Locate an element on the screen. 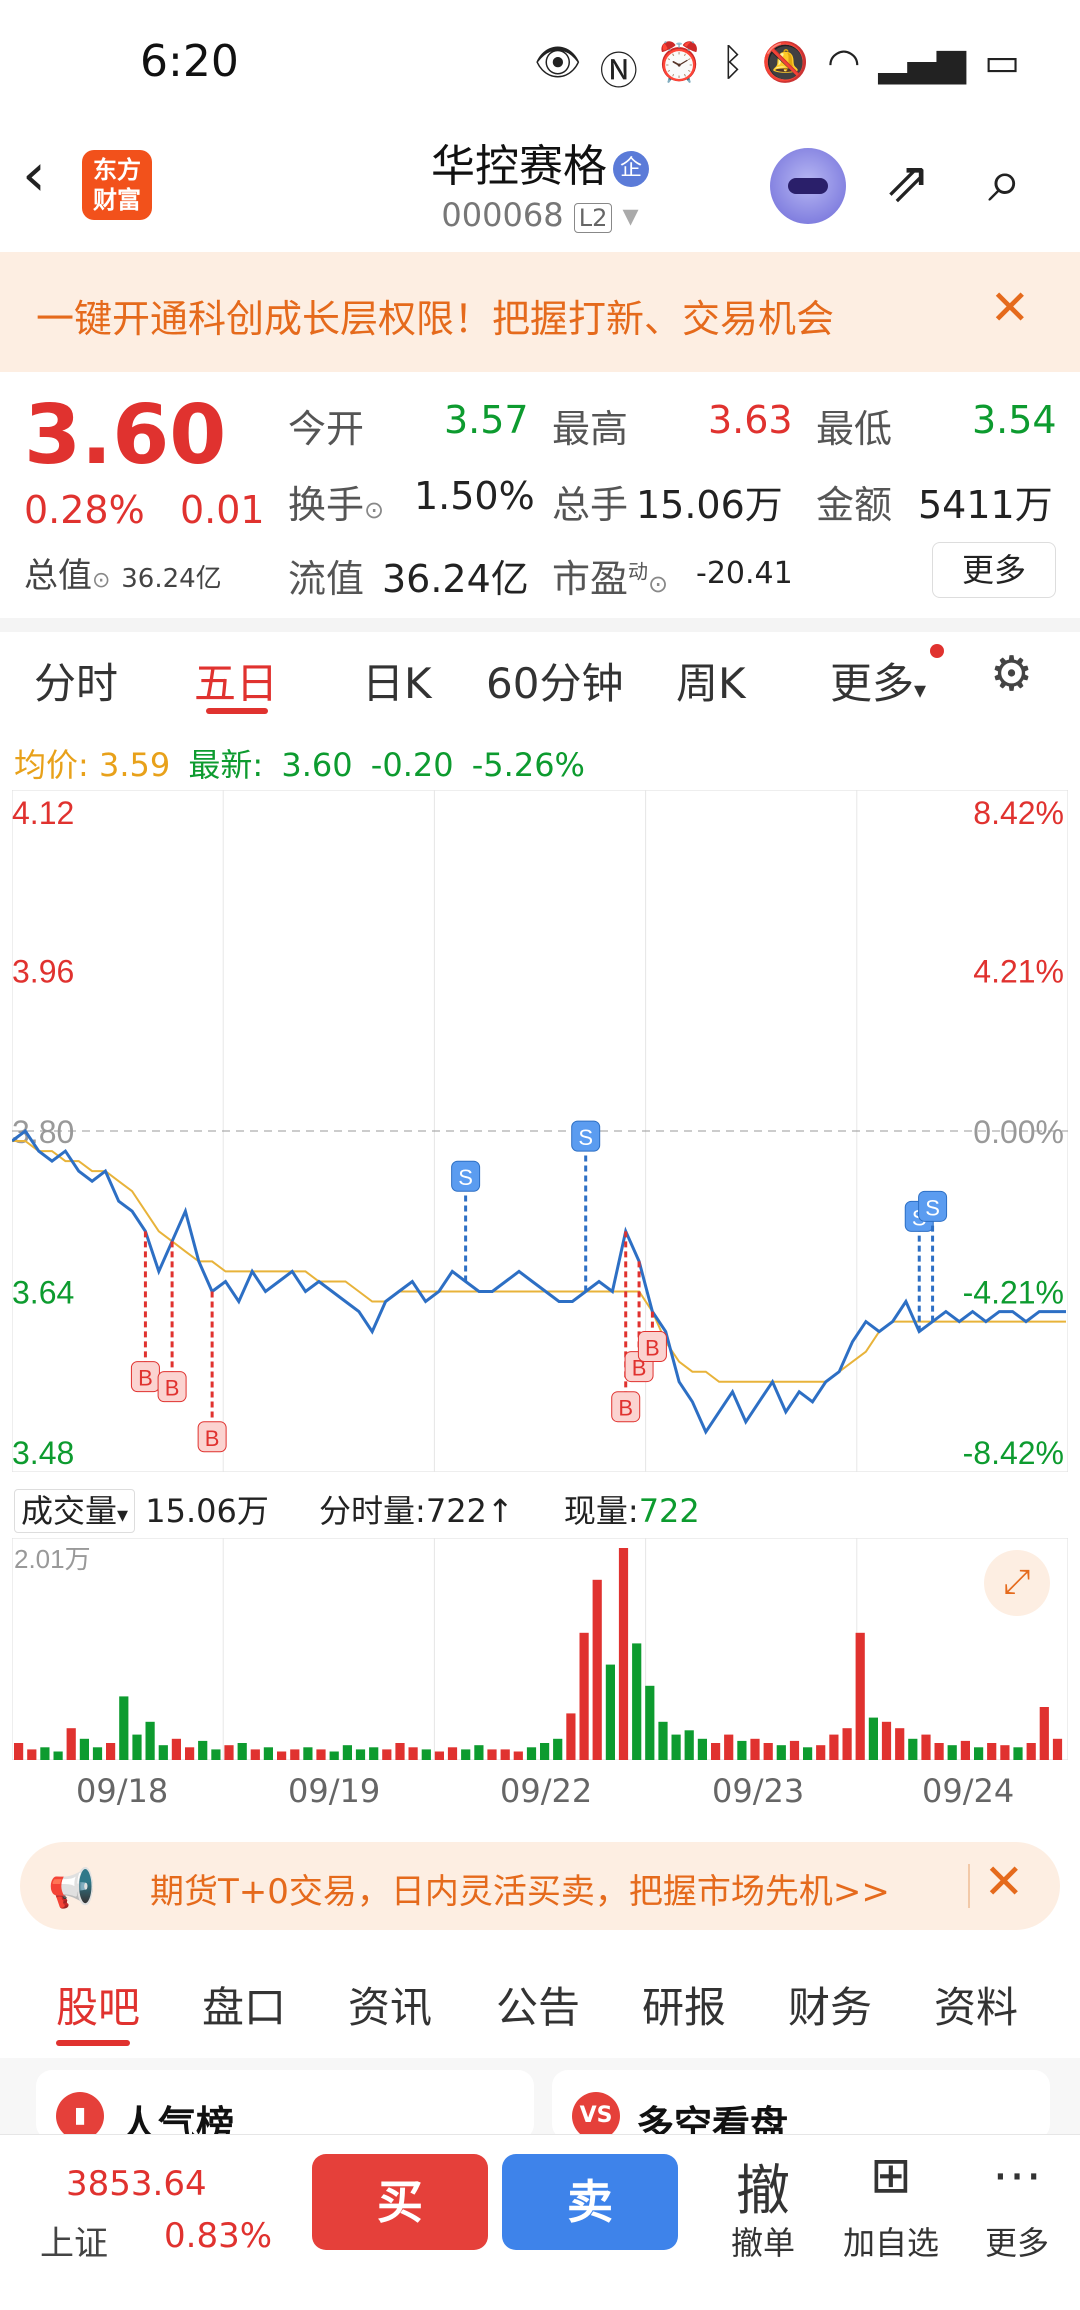  latest-label: 最新: is located at coordinates (226, 765).